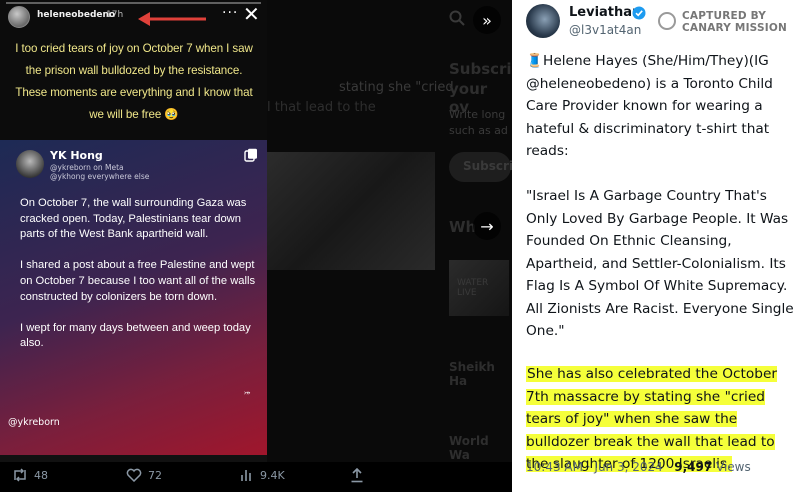 The height and width of the screenshot is (492, 800). Describe the element at coordinates (41, 475) in the screenshot. I see `retweet-count: 48` at that location.